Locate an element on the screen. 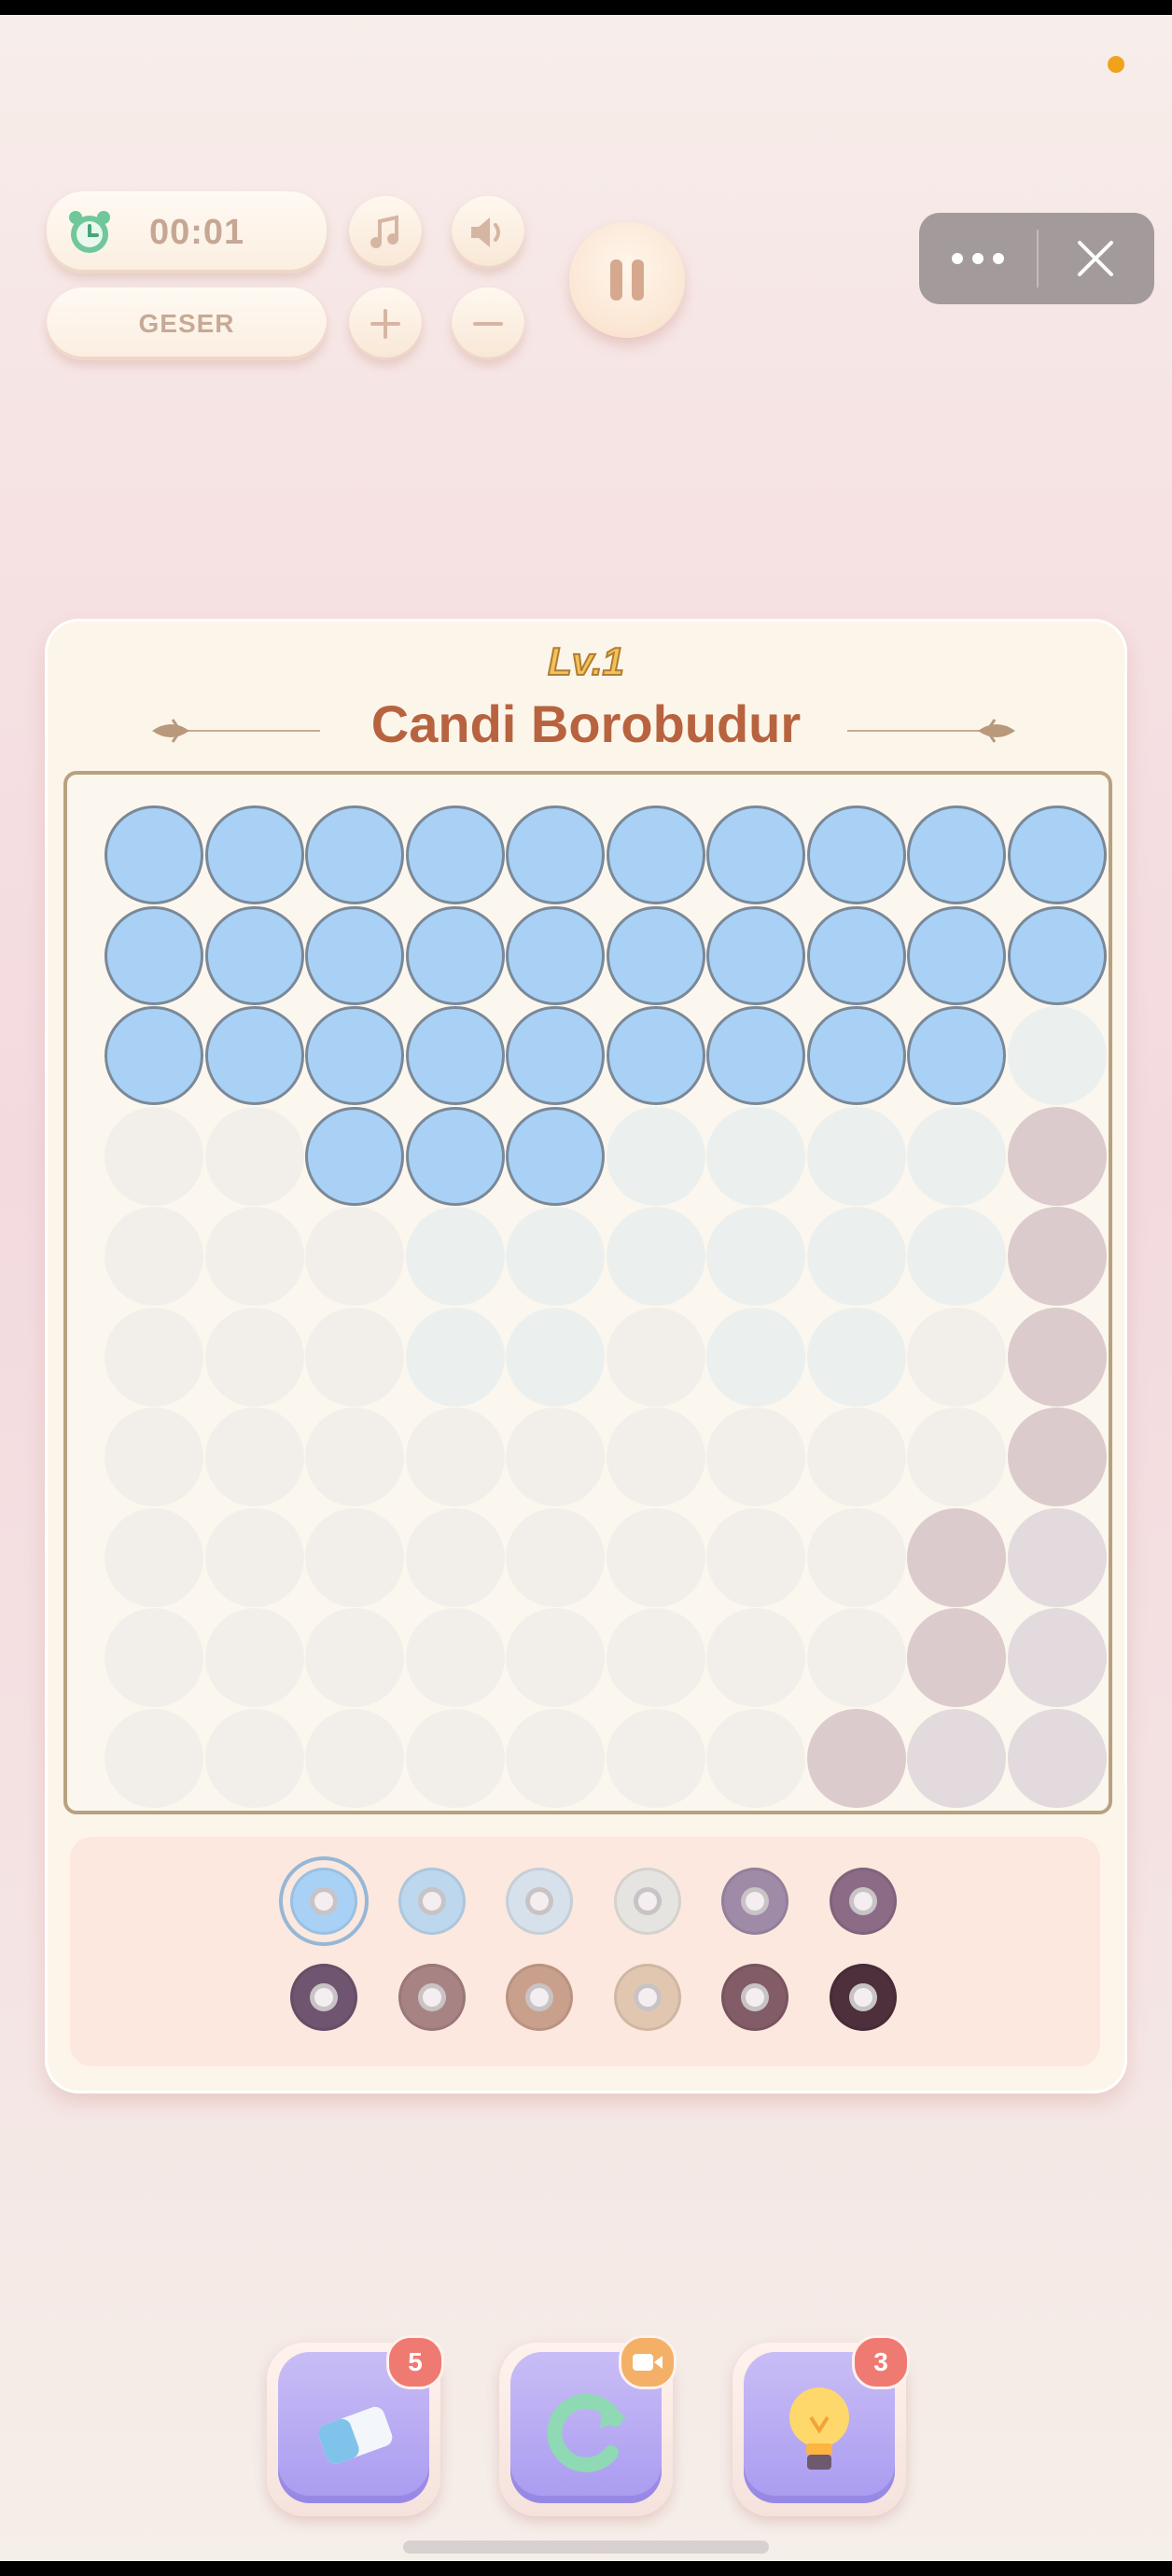  music-button is located at coordinates (385, 232).